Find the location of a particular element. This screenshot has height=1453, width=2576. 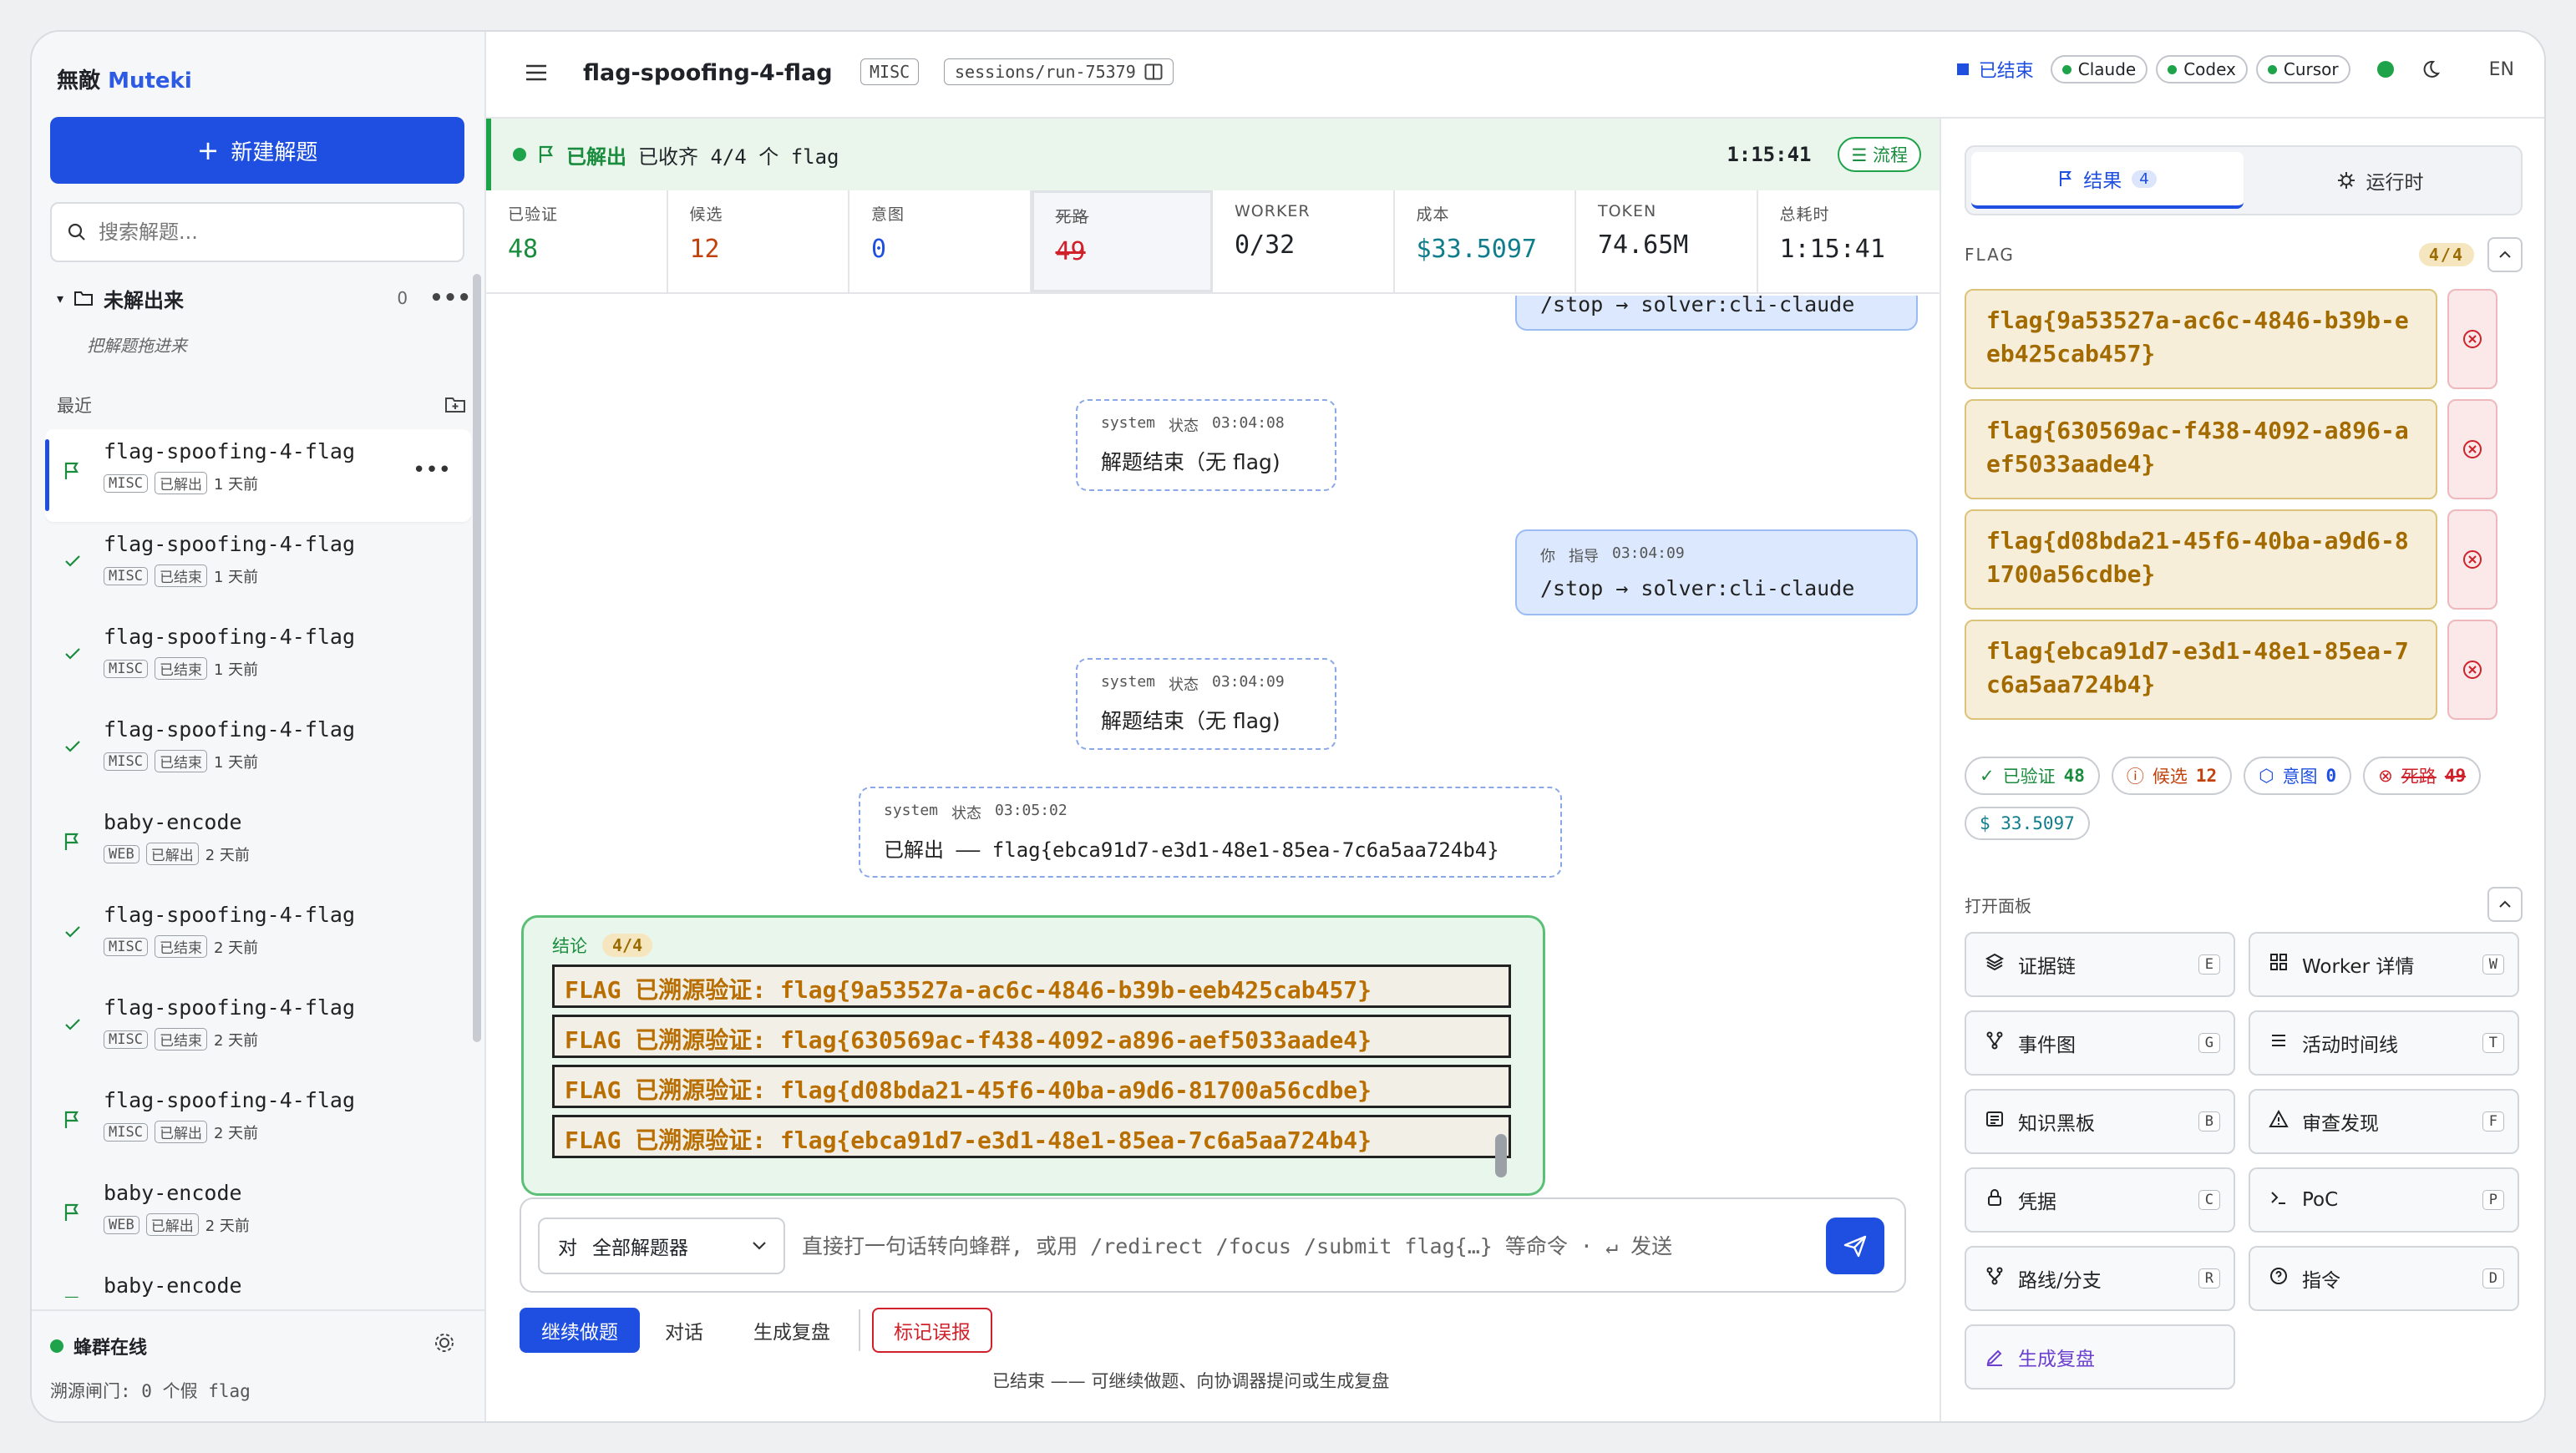

chat-scrollbar is located at coordinates (1501, 1155).